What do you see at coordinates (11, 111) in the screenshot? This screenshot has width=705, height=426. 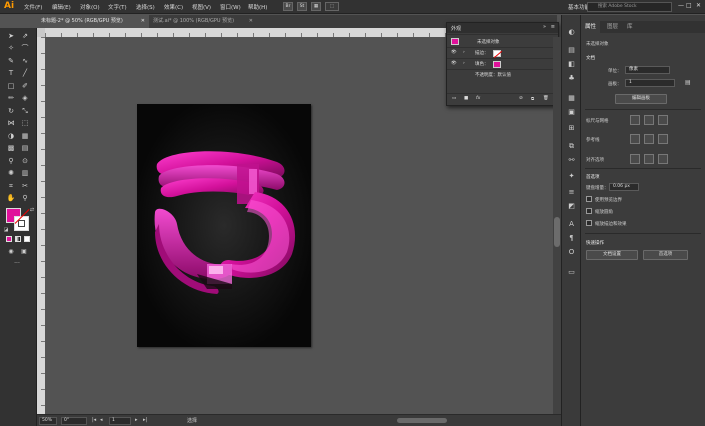 I see `rotate-tool-icon: ↻` at bounding box center [11, 111].